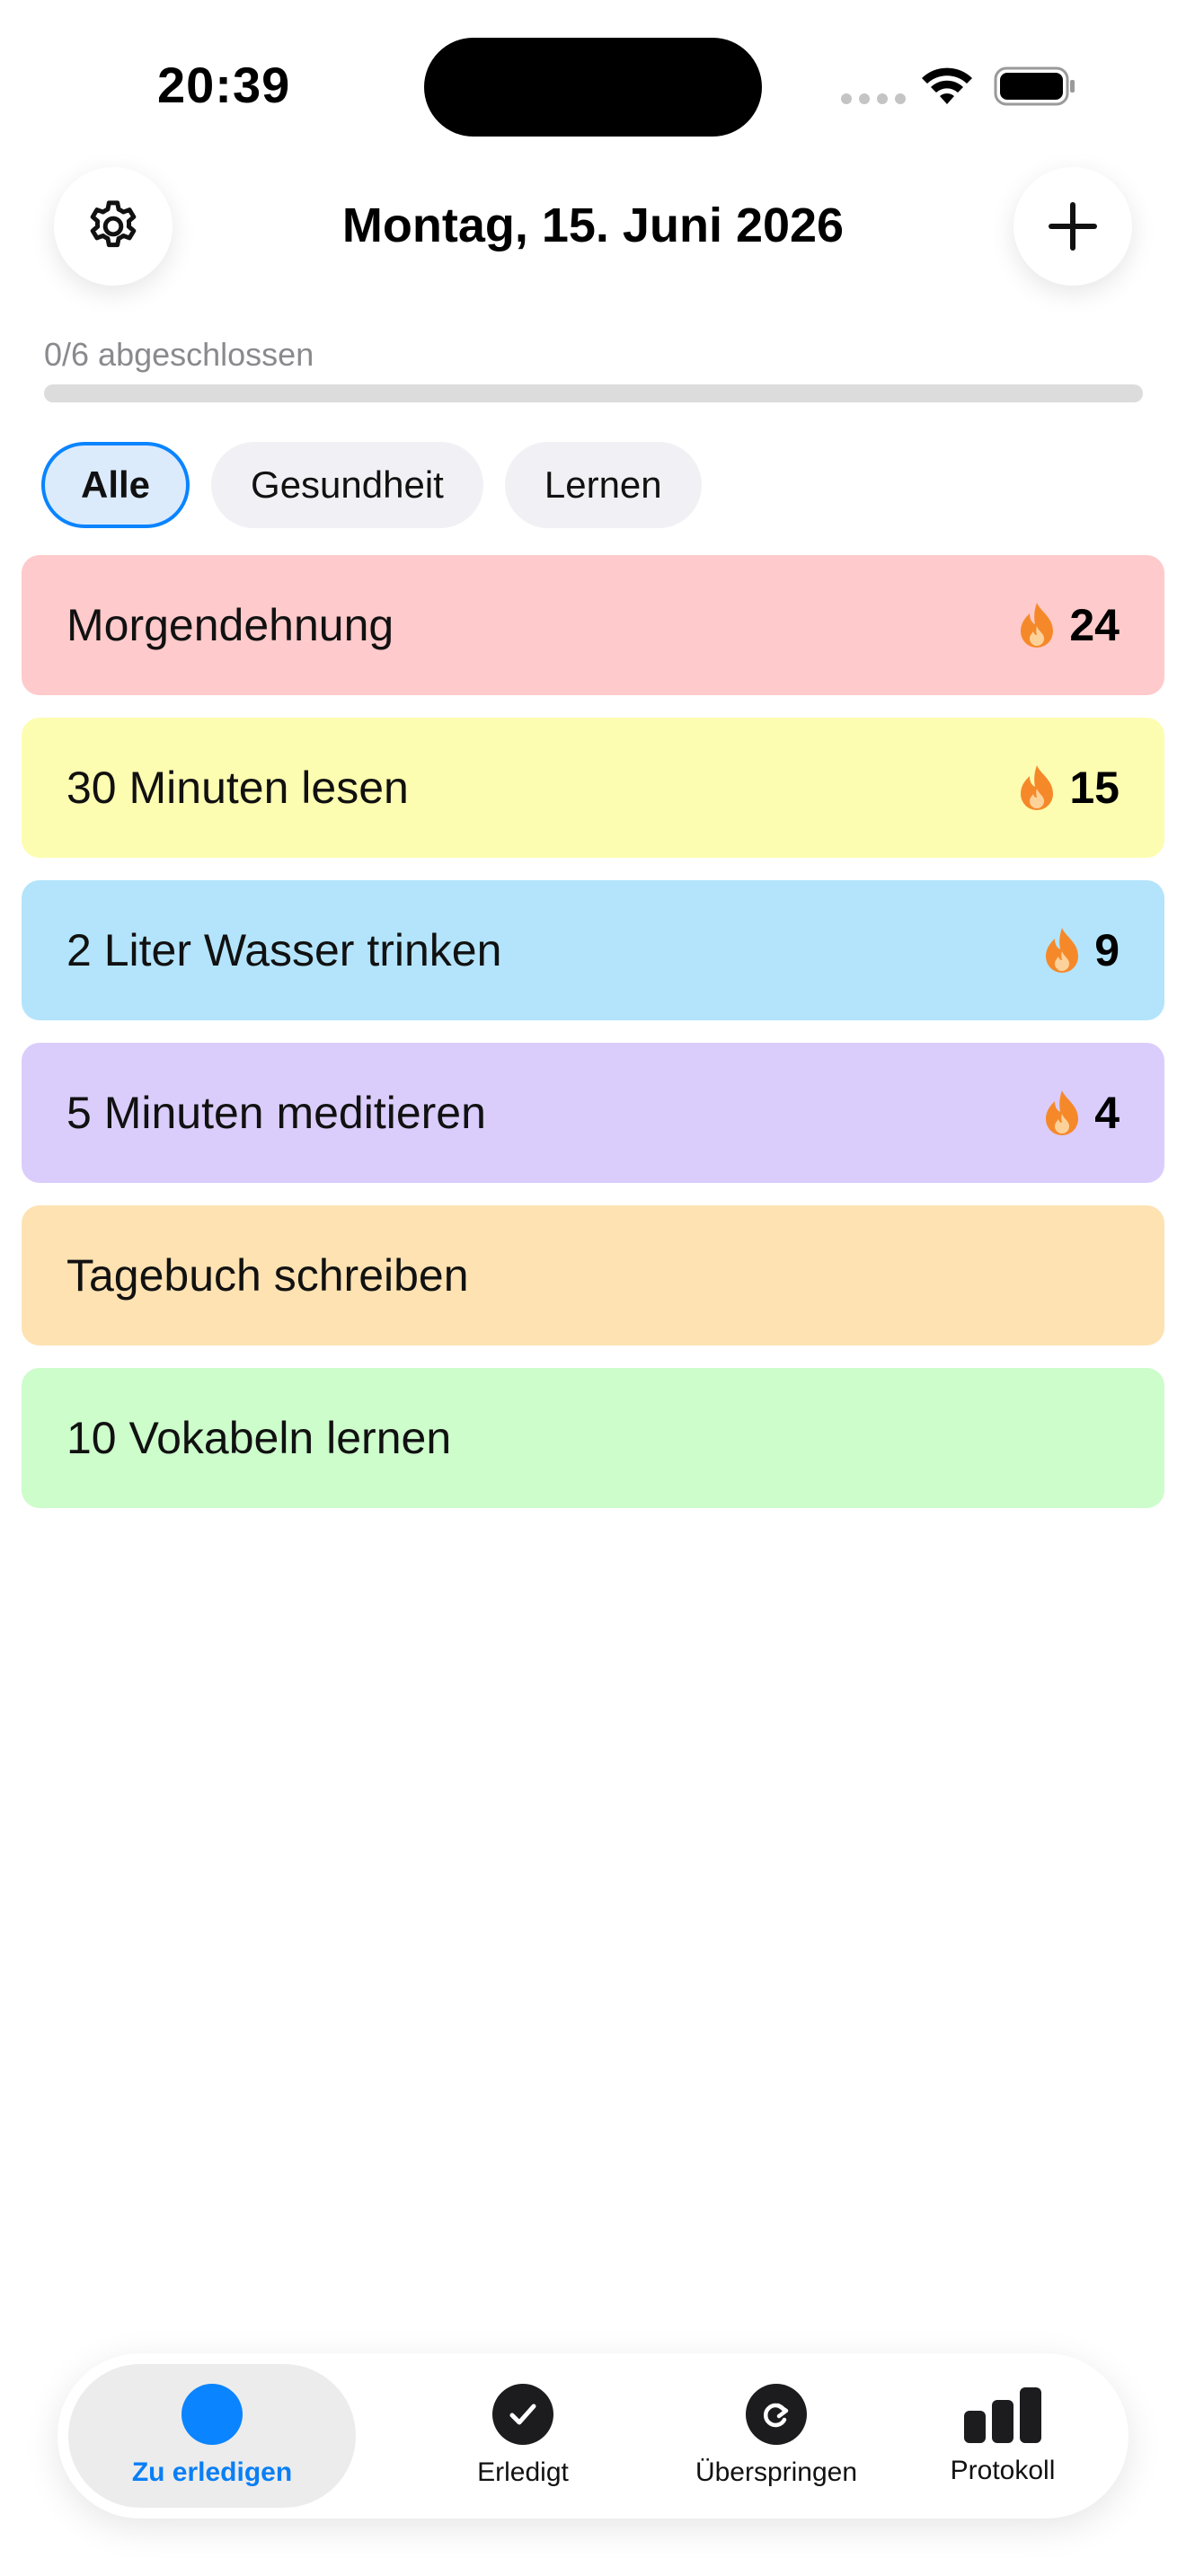 This screenshot has height=2576, width=1186. What do you see at coordinates (593, 393) in the screenshot?
I see `progress-bar` at bounding box center [593, 393].